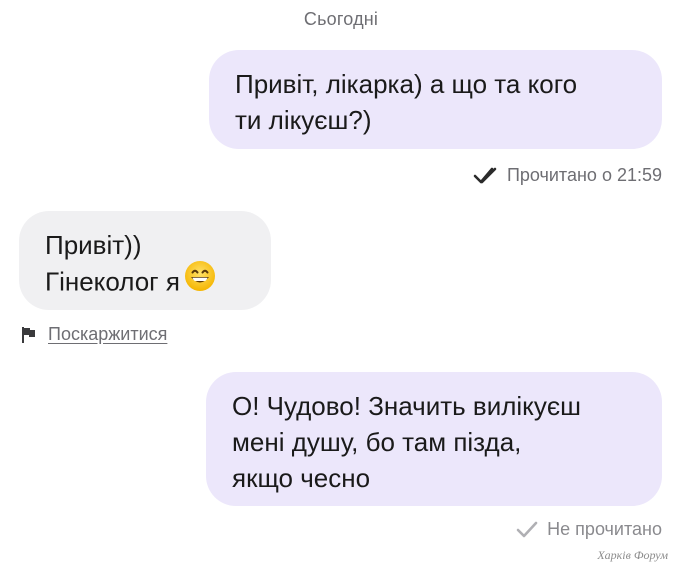 This screenshot has height=567, width=680. What do you see at coordinates (406, 84) in the screenshot?
I see `message-text-line: Привіт, лікарка) а що та кого` at bounding box center [406, 84].